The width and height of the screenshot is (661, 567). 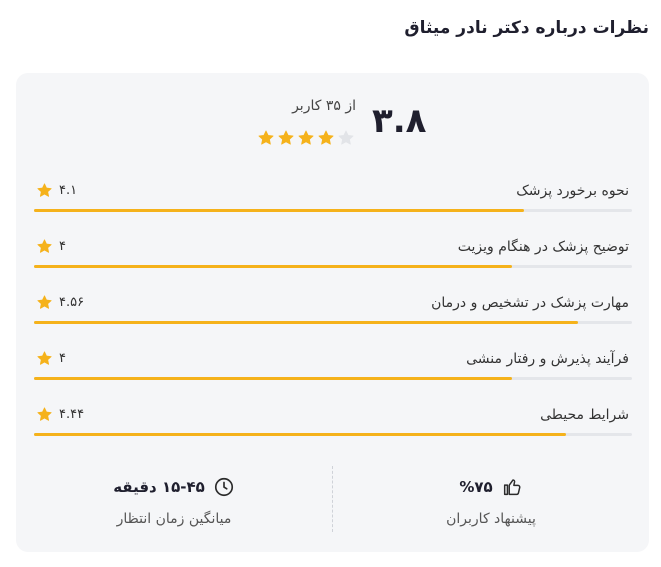 What do you see at coordinates (159, 487) in the screenshot?
I see `wait-time-value: ۱۵-۴۵ دقیقه` at bounding box center [159, 487].